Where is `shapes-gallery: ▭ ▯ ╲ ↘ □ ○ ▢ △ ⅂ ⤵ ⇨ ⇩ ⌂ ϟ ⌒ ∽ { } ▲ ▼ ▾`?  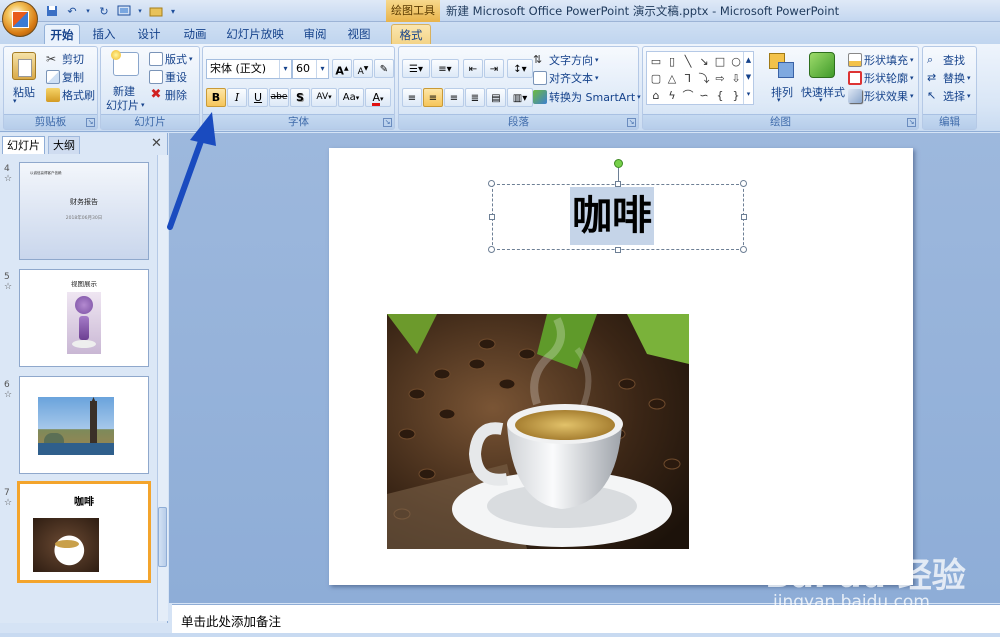
shapes-gallery: ▭ ▯ ╲ ↘ □ ○ ▢ △ ⅂ ⤵ ⇨ ⇩ ⌂ ϟ ⌒ ∽ { } ▲ ▼ ▾ is located at coordinates (700, 78).